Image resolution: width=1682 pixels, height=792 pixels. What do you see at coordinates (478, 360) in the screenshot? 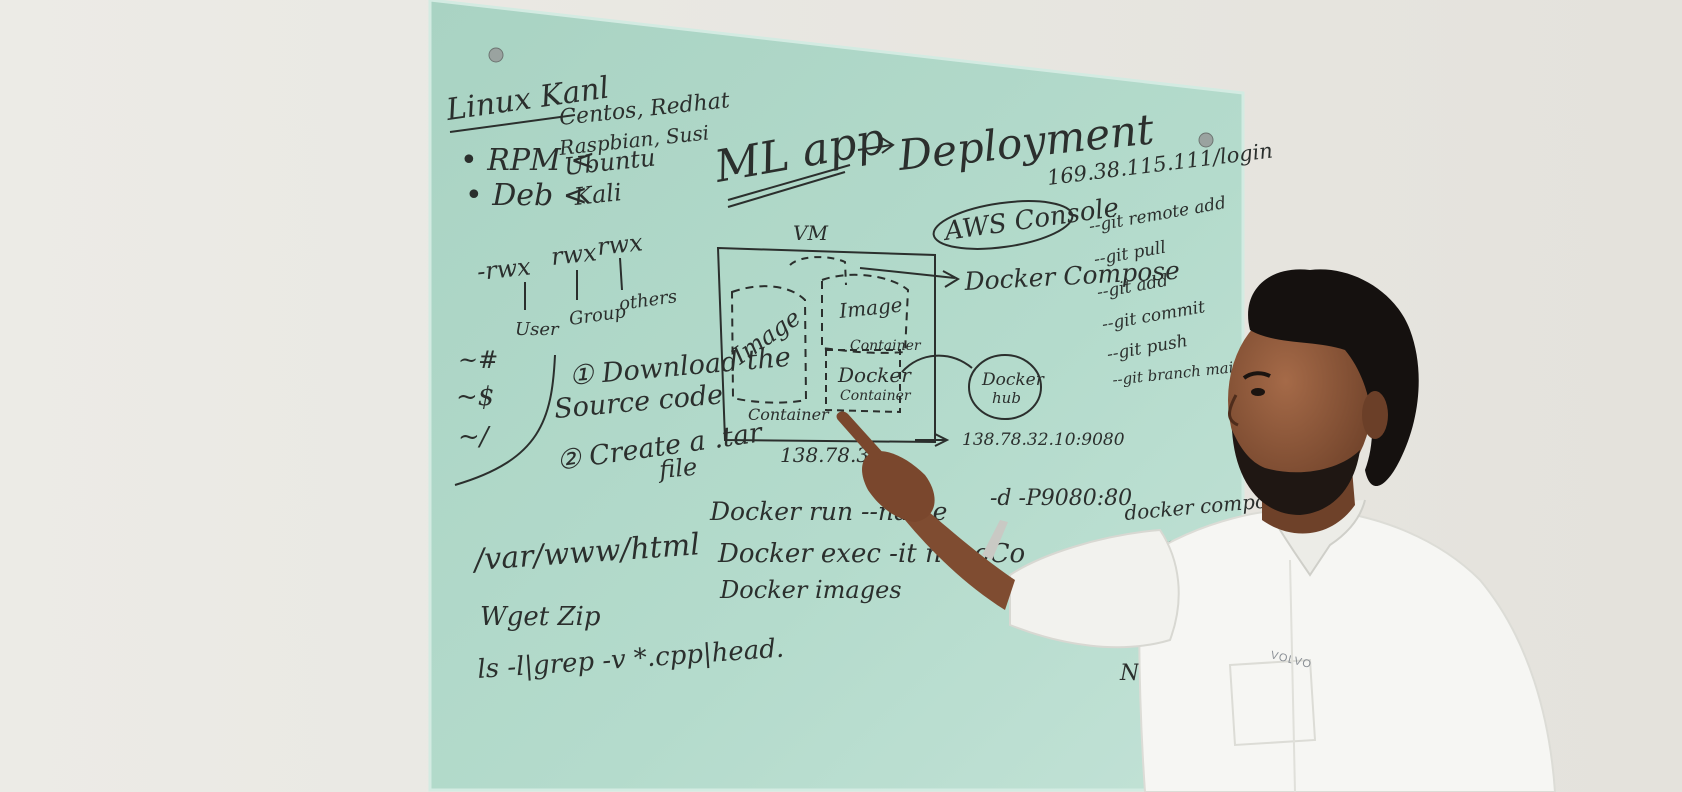
I see `prompt-root: ~#` at bounding box center [478, 360].